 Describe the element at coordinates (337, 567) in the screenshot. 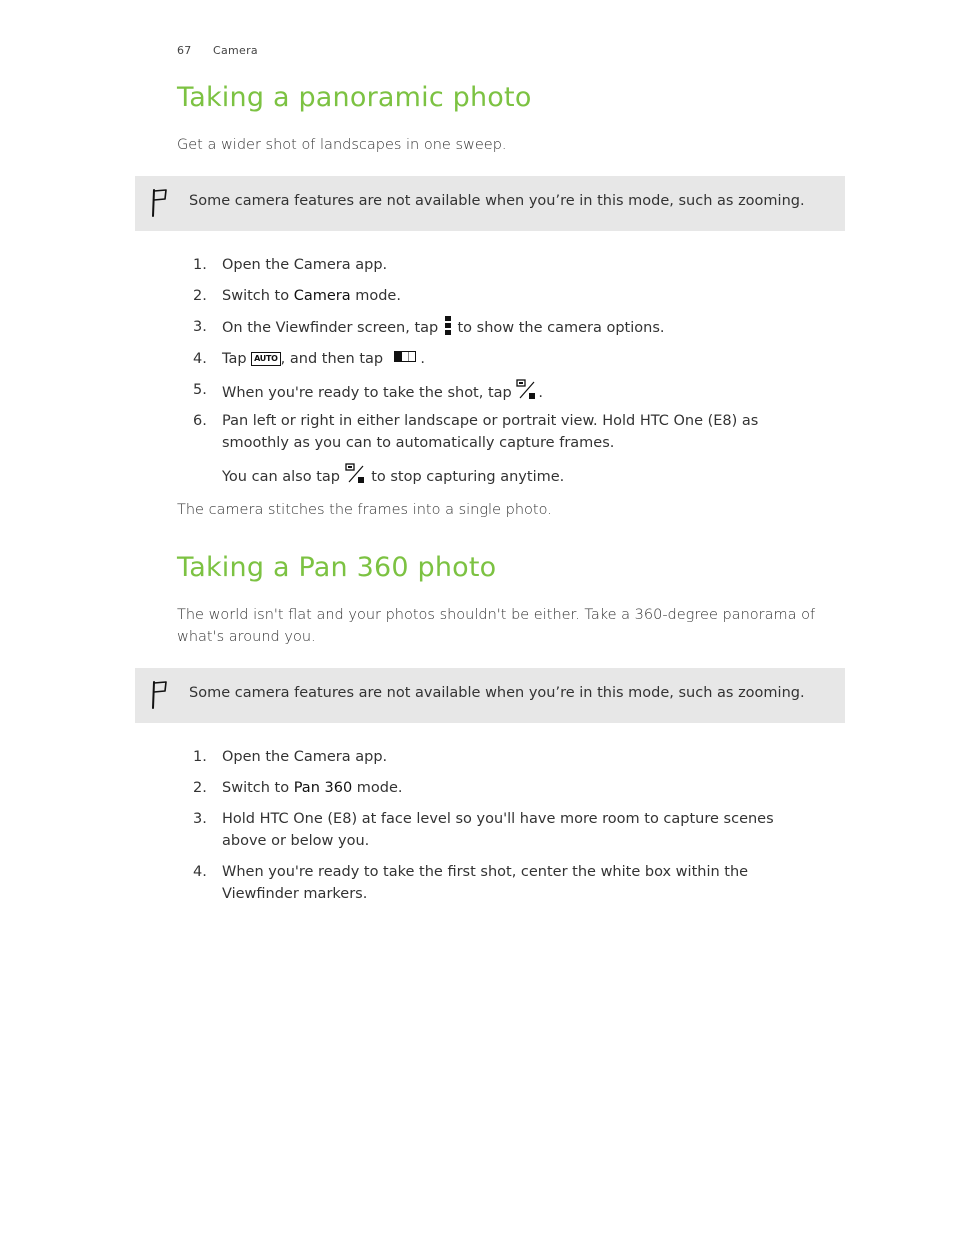

I see `section-title-pan360: Taking a Pan 360 photo` at that location.